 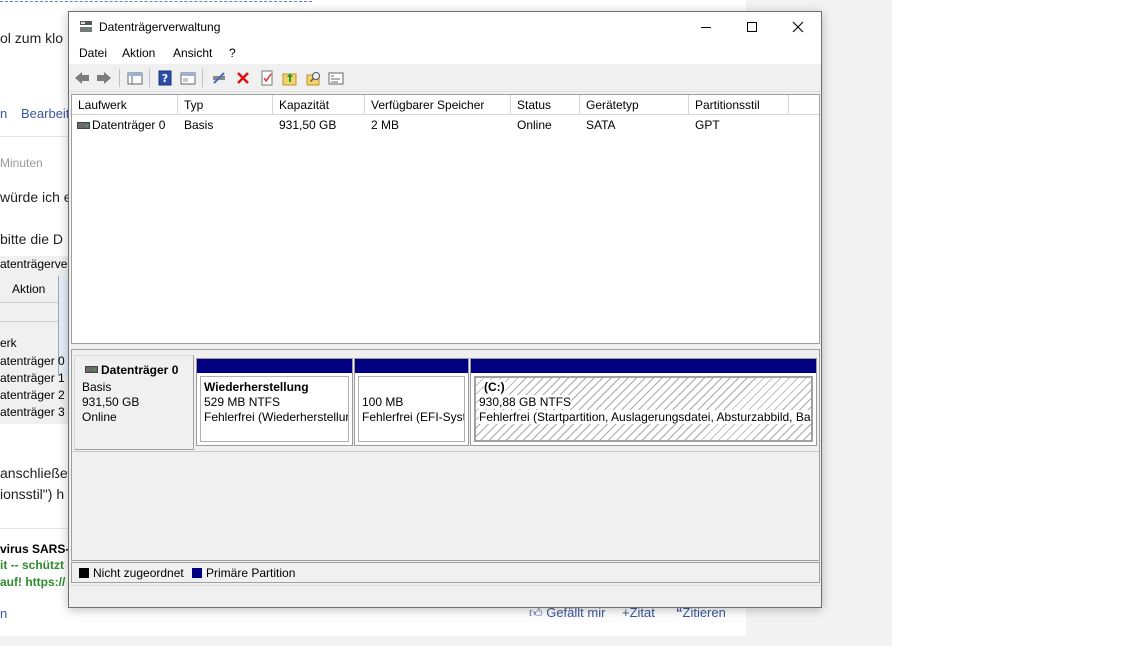 What do you see at coordinates (32, 412) in the screenshot?
I see `screenshot-row: atenträger 3` at bounding box center [32, 412].